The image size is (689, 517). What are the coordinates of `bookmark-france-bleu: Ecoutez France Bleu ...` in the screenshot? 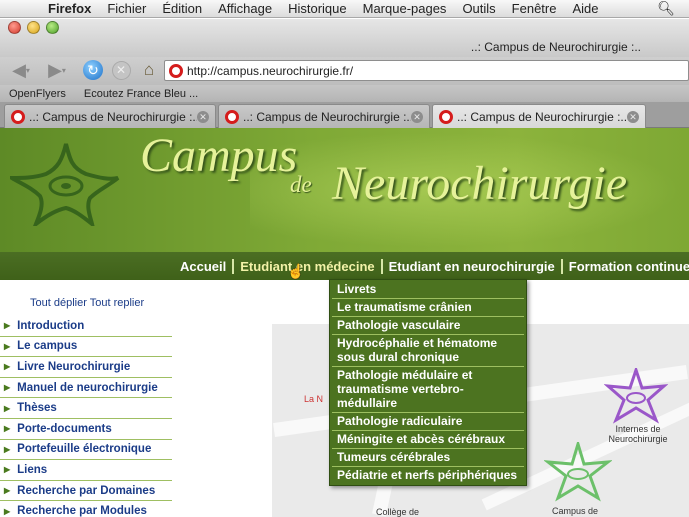 It's located at (141, 94).